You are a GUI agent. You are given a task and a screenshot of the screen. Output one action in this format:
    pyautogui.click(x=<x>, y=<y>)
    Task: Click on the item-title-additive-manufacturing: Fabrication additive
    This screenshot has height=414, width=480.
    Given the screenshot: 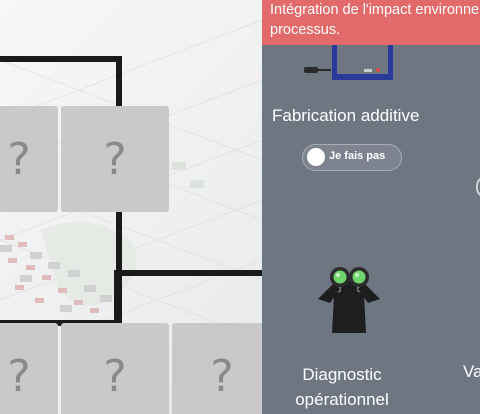 What is the action you would take?
    pyautogui.click(x=346, y=115)
    